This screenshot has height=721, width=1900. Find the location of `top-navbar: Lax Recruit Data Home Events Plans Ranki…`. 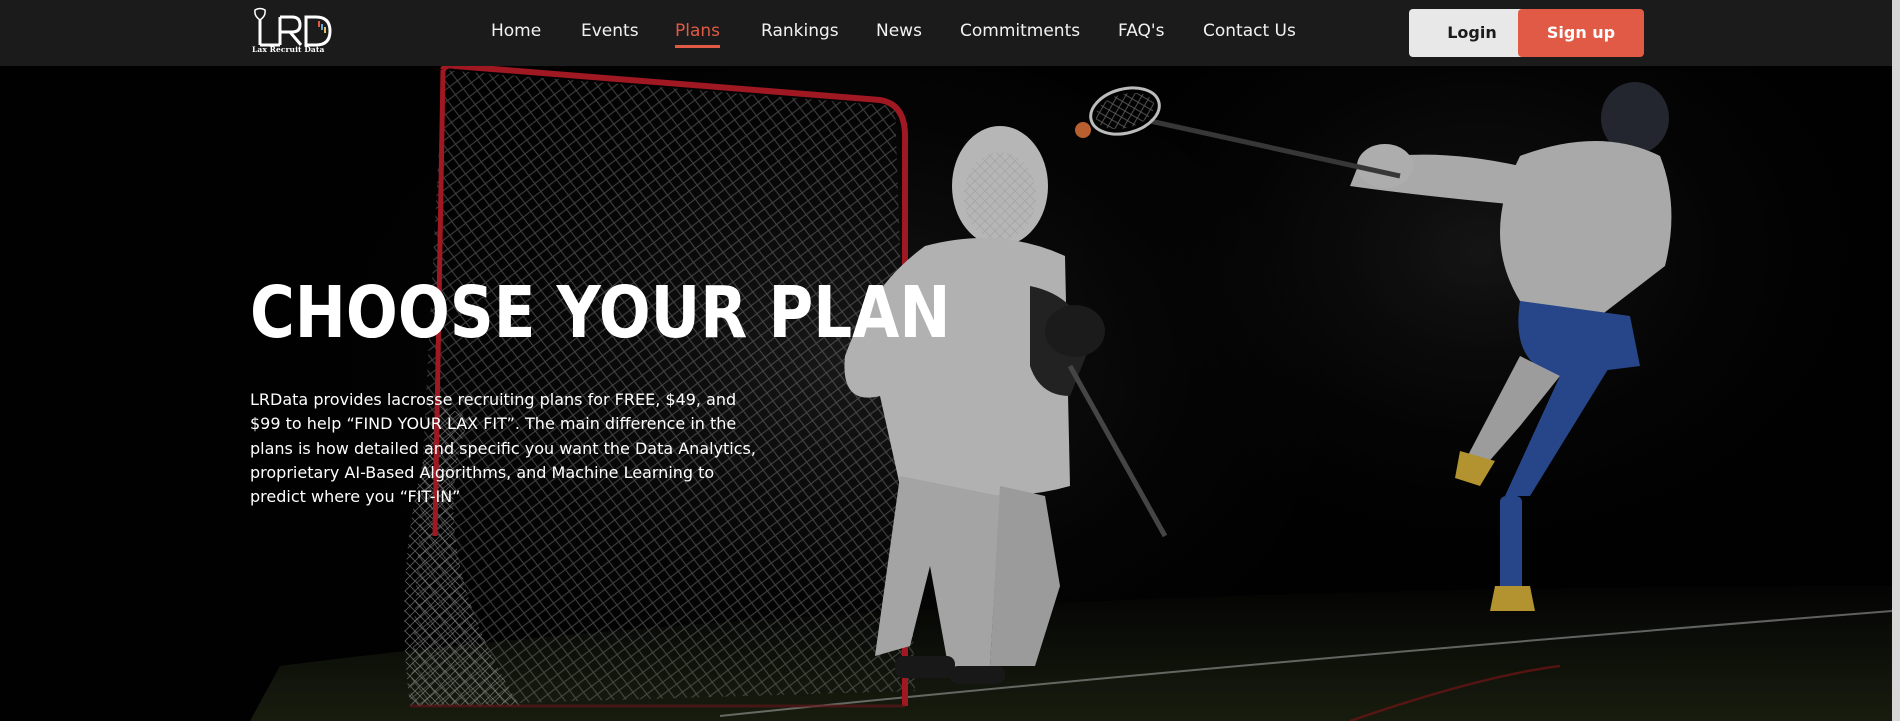

top-navbar: Lax Recruit Data Home Events Plans Ranki… is located at coordinates (950, 33).